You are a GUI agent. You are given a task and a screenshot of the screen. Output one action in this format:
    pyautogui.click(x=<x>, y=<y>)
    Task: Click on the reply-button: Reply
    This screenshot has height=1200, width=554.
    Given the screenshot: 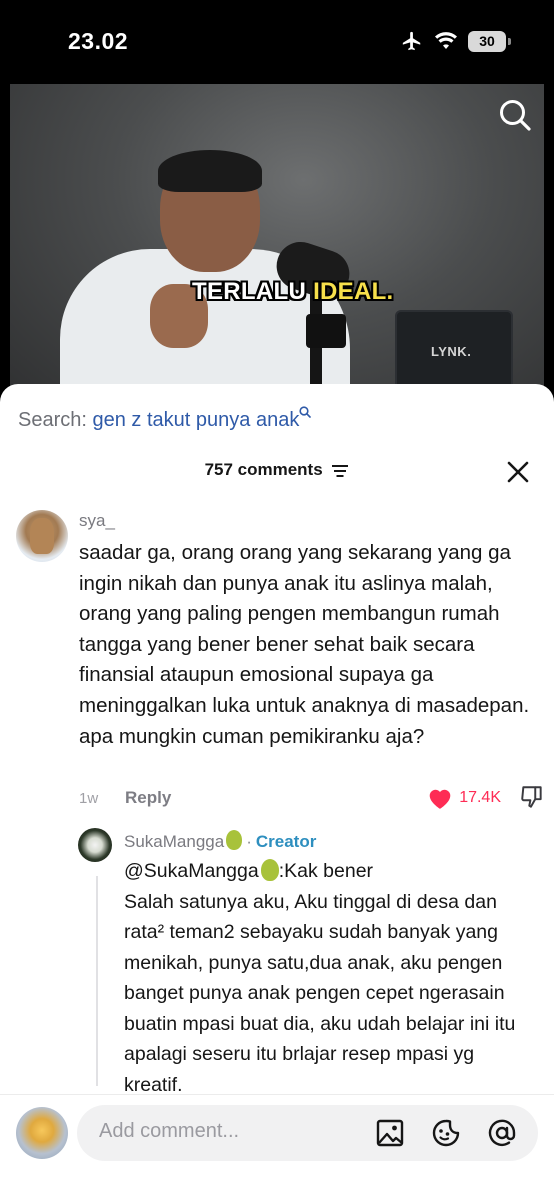 What is the action you would take?
    pyautogui.click(x=148, y=798)
    